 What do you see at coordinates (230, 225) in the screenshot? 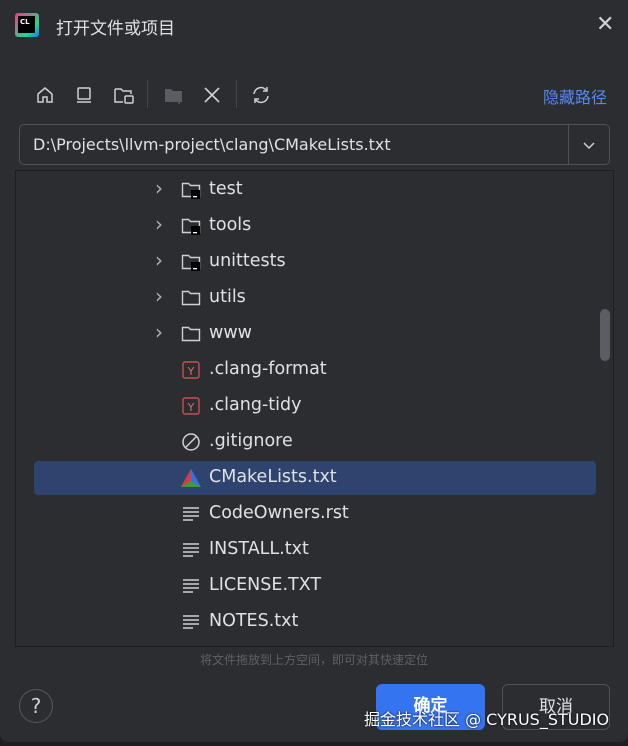
I see `file-tree-item-label: tools` at bounding box center [230, 225].